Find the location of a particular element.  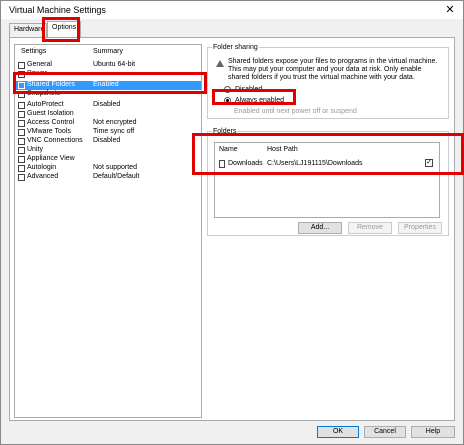

list-item-name: VMware Tools is located at coordinates (49, 131).